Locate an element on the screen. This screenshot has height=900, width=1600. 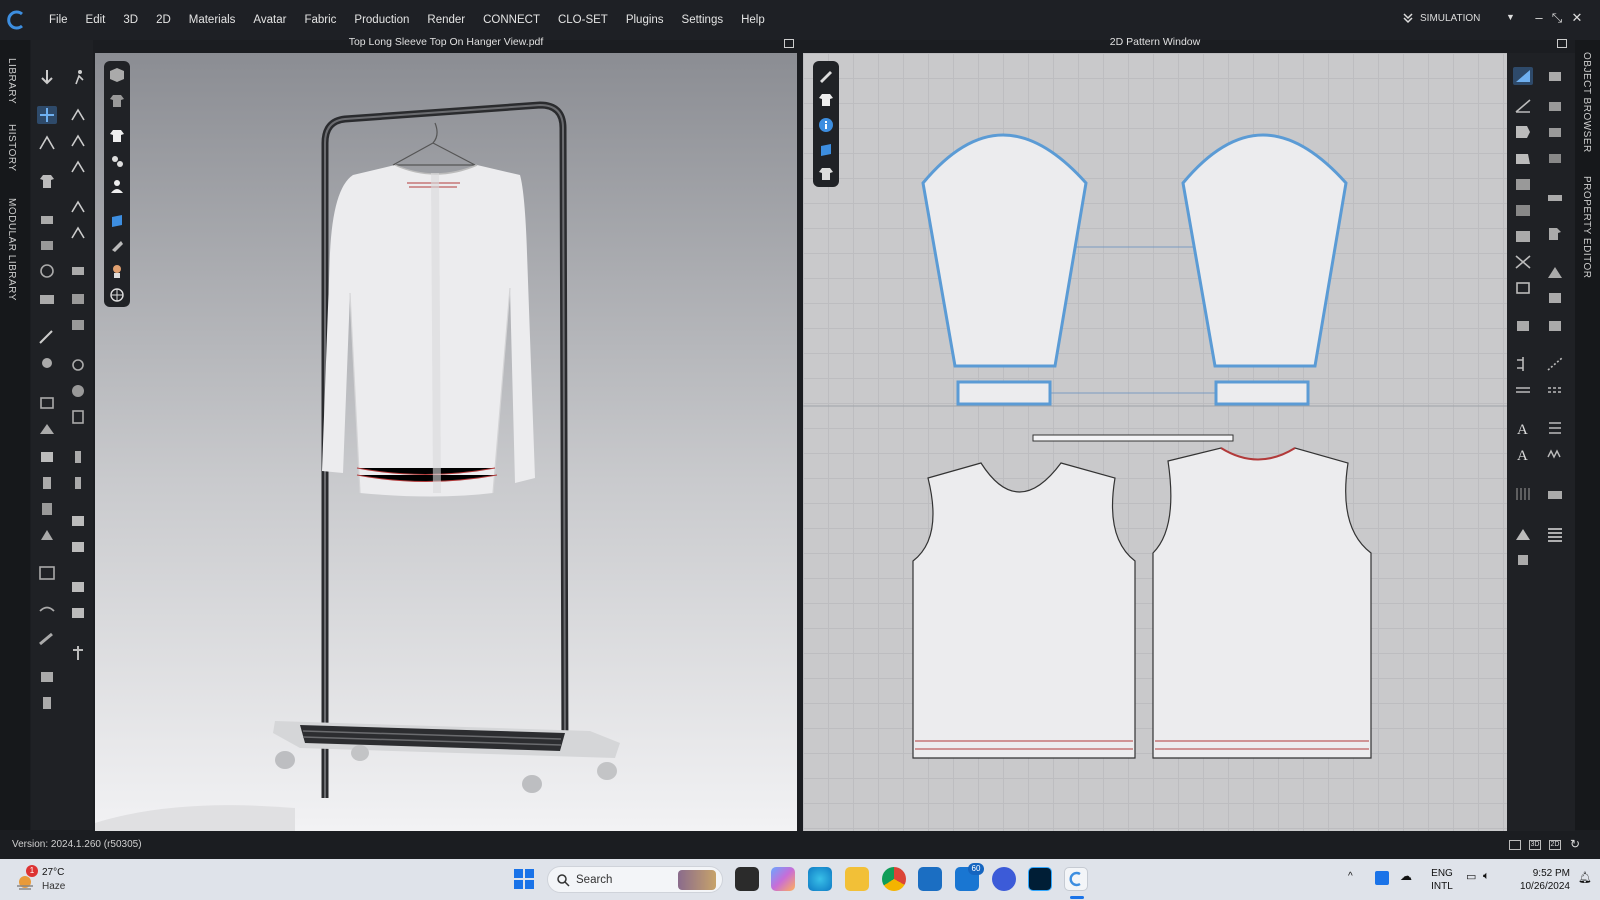
windows-start-icon is located at coordinates (524, 879).